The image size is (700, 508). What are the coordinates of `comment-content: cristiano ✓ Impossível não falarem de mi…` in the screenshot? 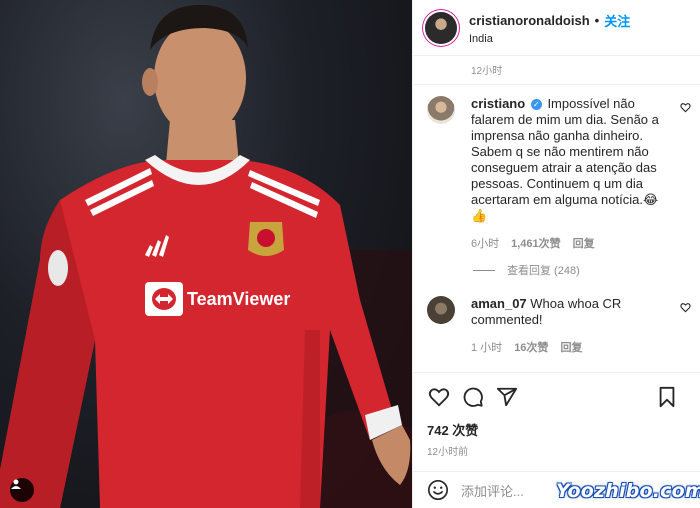 It's located at (566, 160).